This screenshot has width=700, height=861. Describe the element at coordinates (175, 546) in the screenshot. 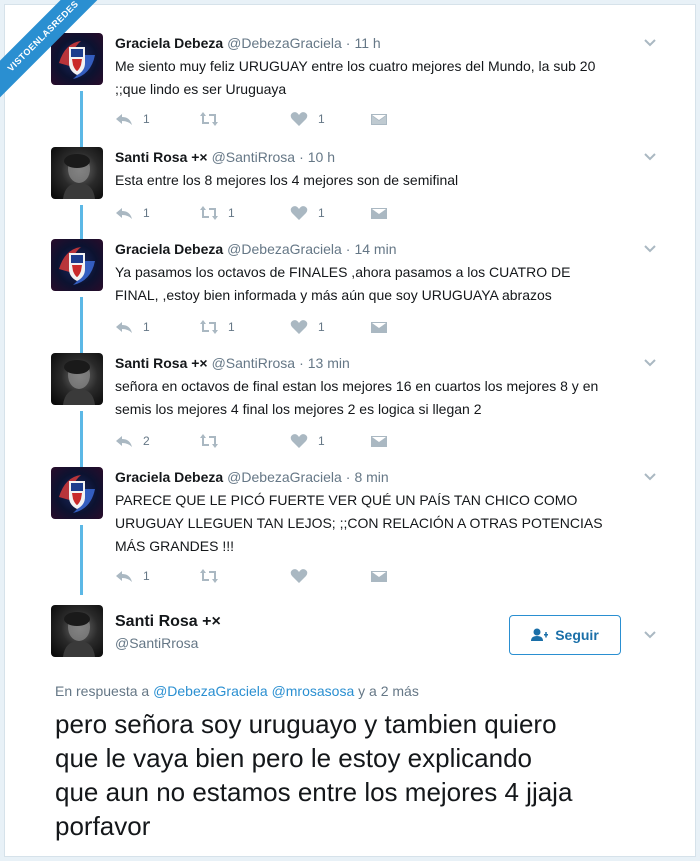

I see `tweet-text-line: MÁS GRANDES !!!` at that location.